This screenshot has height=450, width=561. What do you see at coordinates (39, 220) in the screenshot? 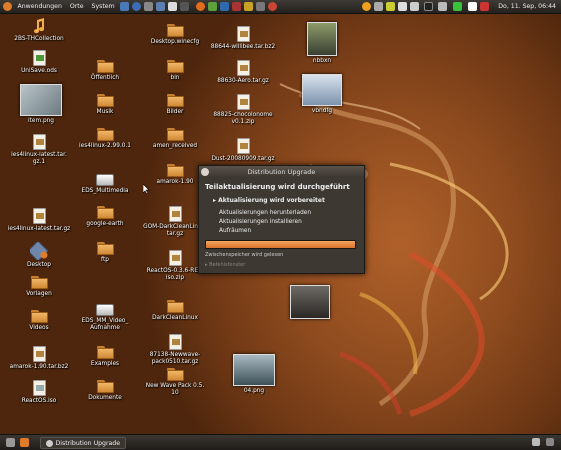
I see `desktop-icon-ies4linux-latest-tar-gz: ies4linux-latest.tar.gz` at bounding box center [39, 220].